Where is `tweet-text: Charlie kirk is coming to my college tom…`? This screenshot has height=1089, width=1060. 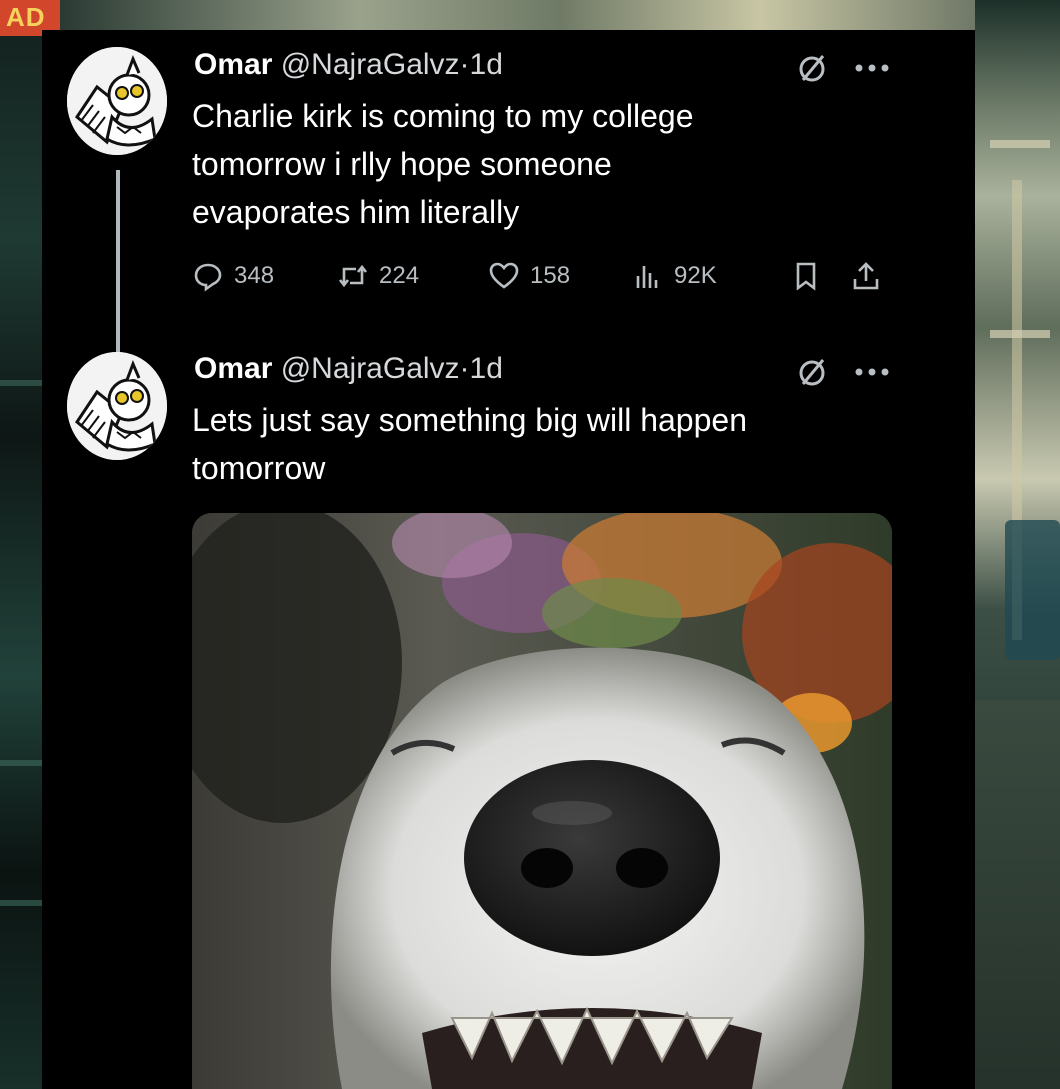
tweet-text: Charlie kirk is coming to my college tom… is located at coordinates (443, 164).